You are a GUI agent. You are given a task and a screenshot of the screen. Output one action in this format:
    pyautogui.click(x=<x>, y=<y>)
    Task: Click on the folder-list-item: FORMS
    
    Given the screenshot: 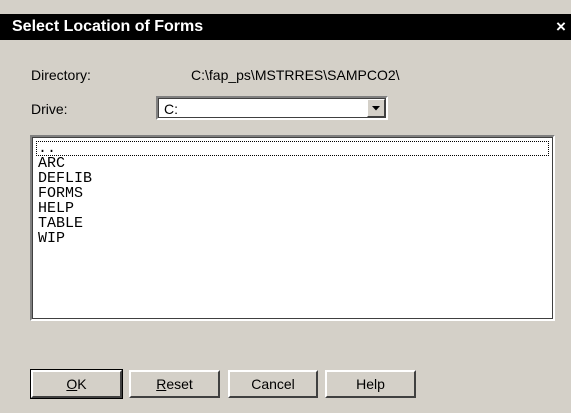 What is the action you would take?
    pyautogui.click(x=292, y=193)
    